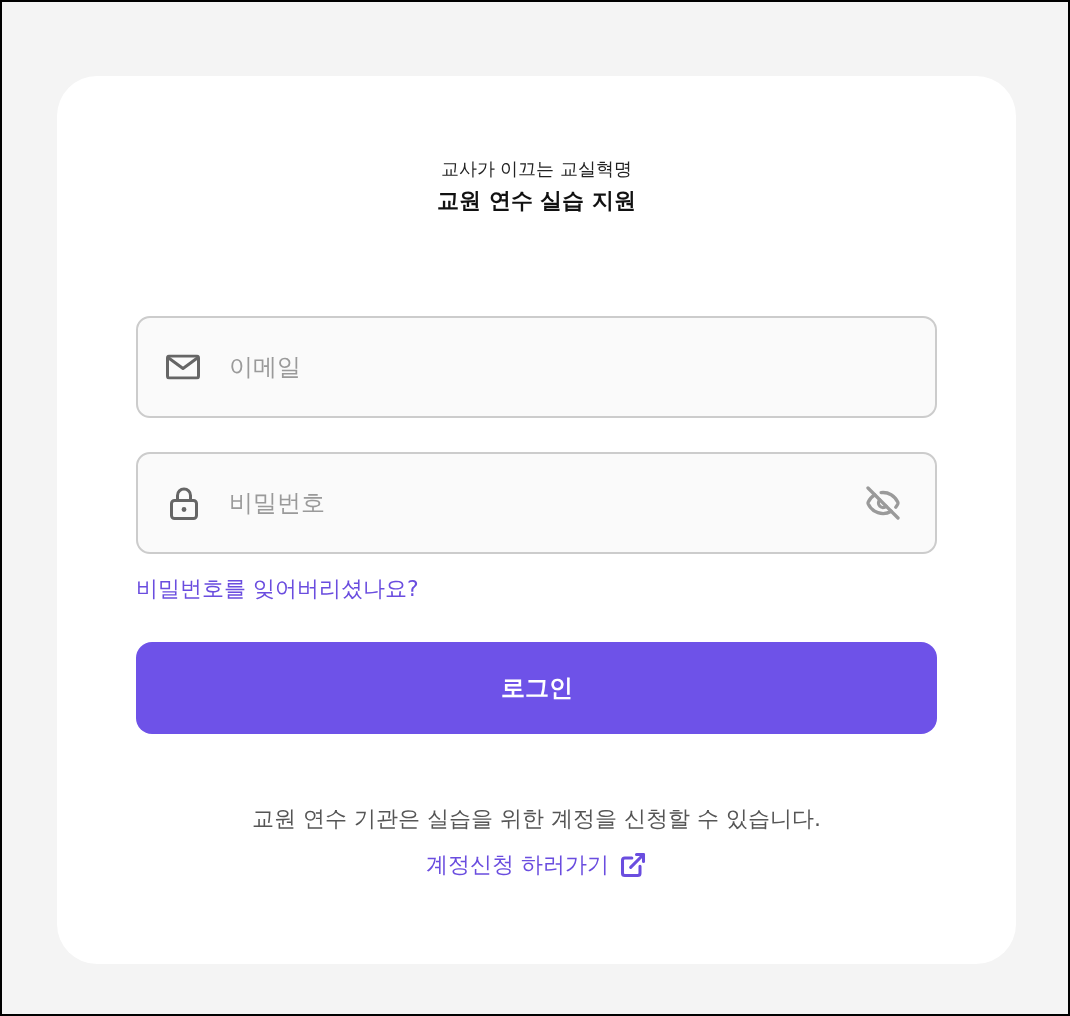  Describe the element at coordinates (184, 503) in the screenshot. I see `lock-icon` at that location.